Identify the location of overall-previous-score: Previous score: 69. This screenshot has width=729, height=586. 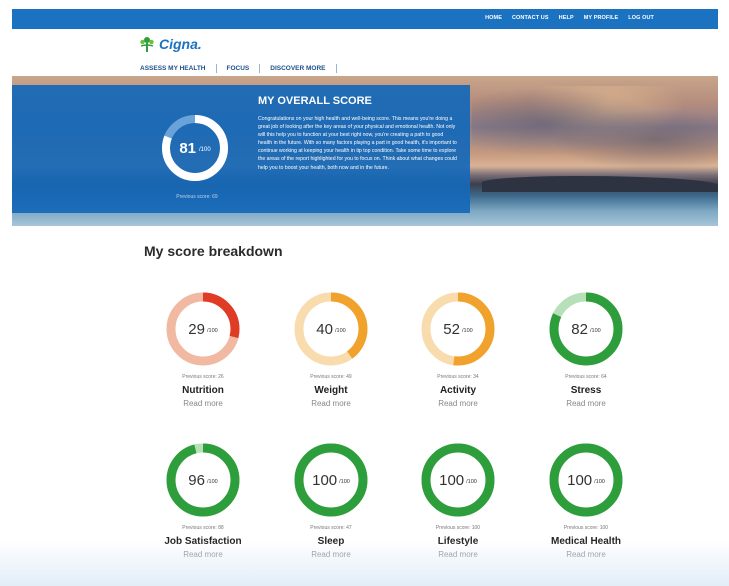
(197, 197).